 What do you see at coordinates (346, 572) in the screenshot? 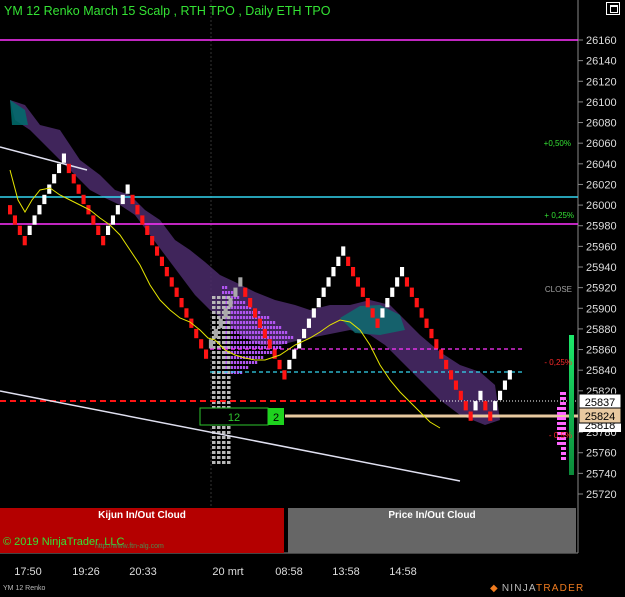
I see `time-label: 13:58` at bounding box center [346, 572].